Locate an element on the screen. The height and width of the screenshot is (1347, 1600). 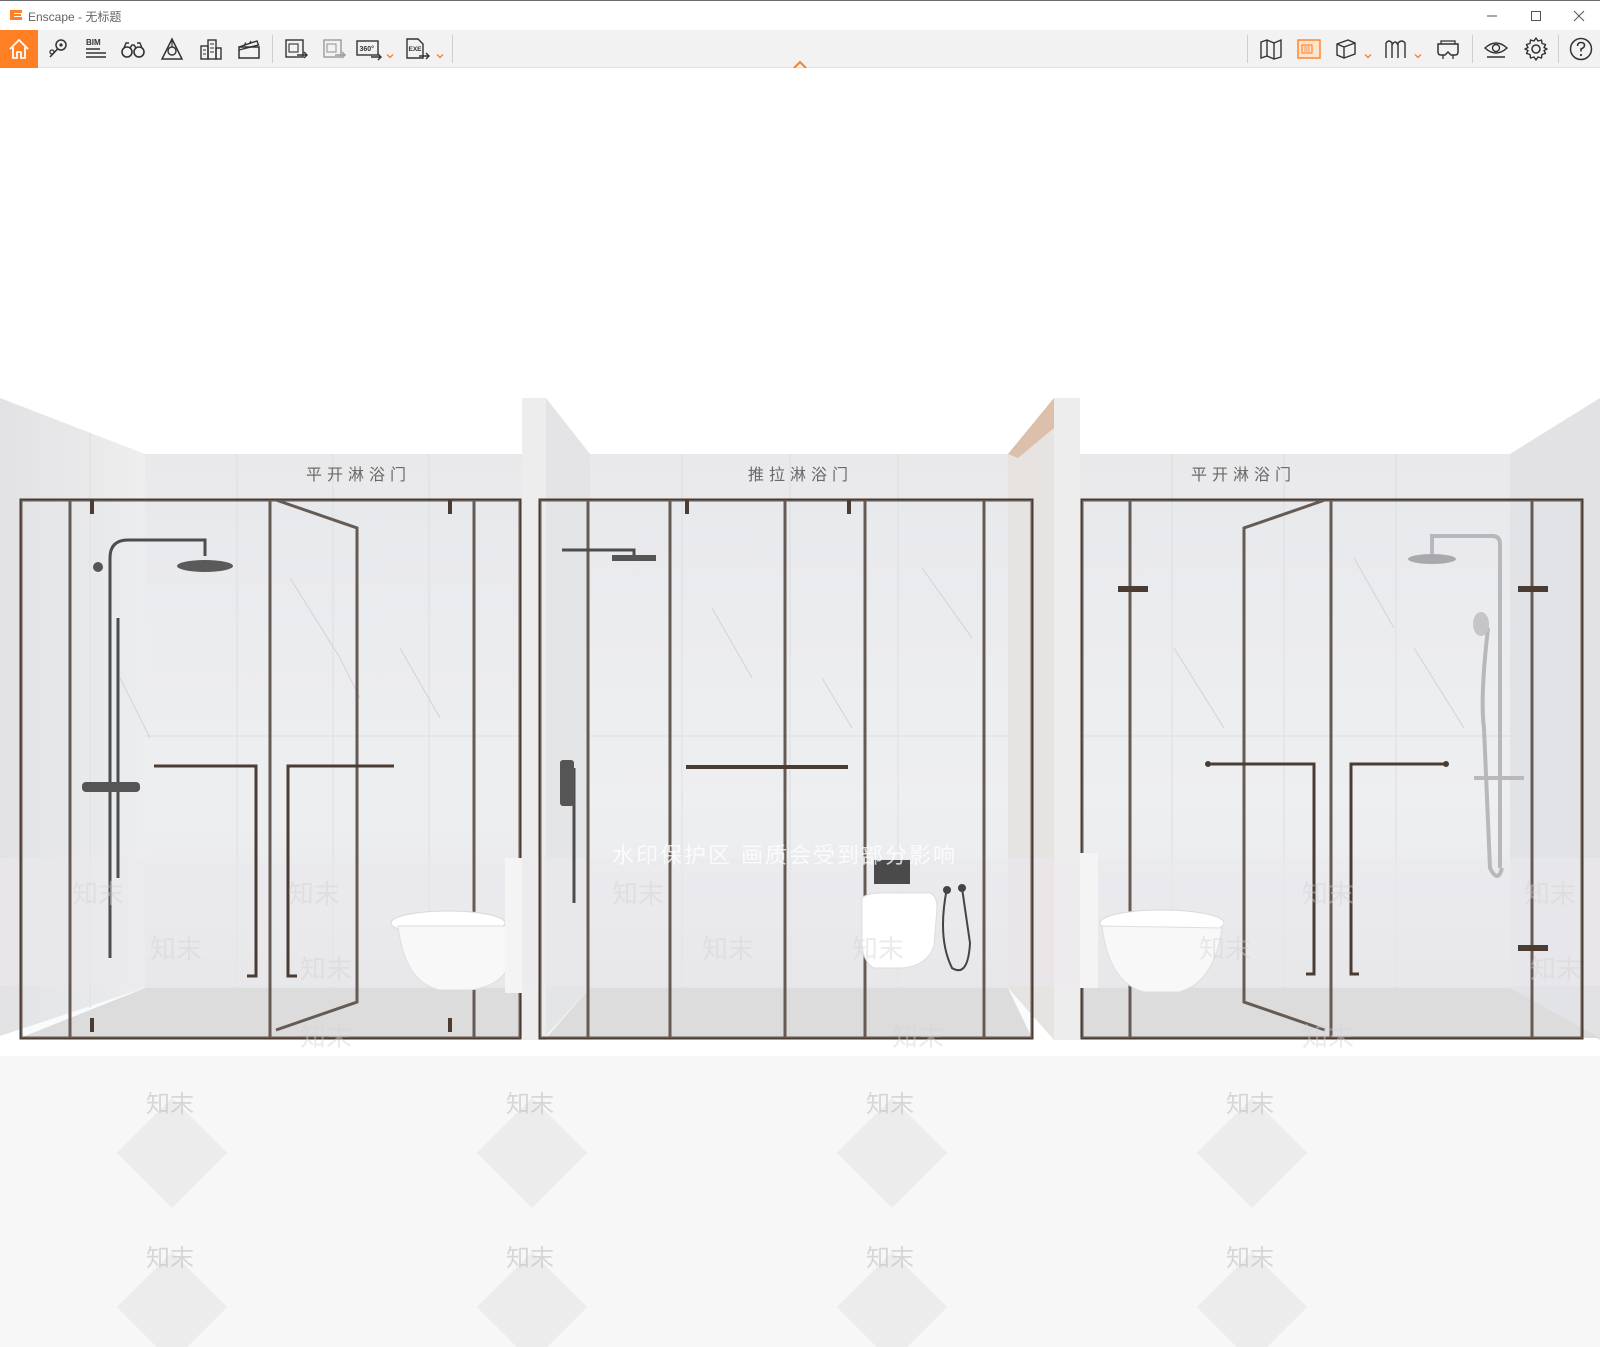
maximize-button is located at coordinates (1536, 16).